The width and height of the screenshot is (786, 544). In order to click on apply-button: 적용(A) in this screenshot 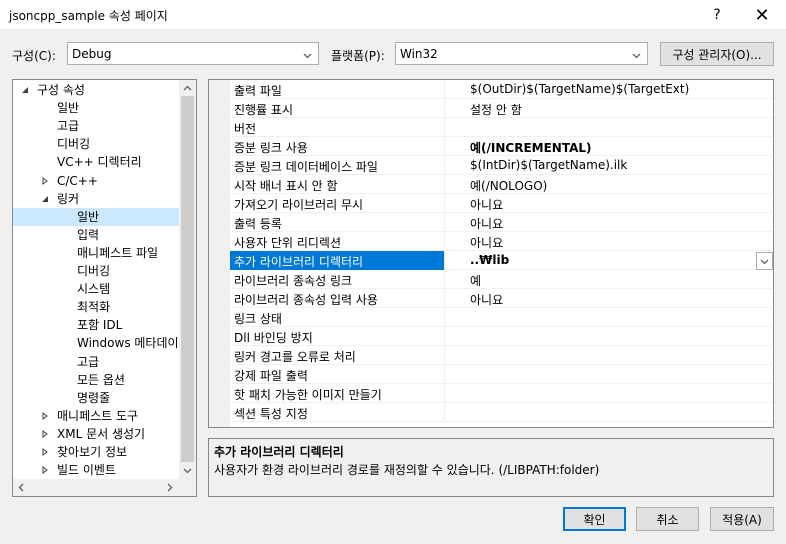, I will do `click(742, 519)`.